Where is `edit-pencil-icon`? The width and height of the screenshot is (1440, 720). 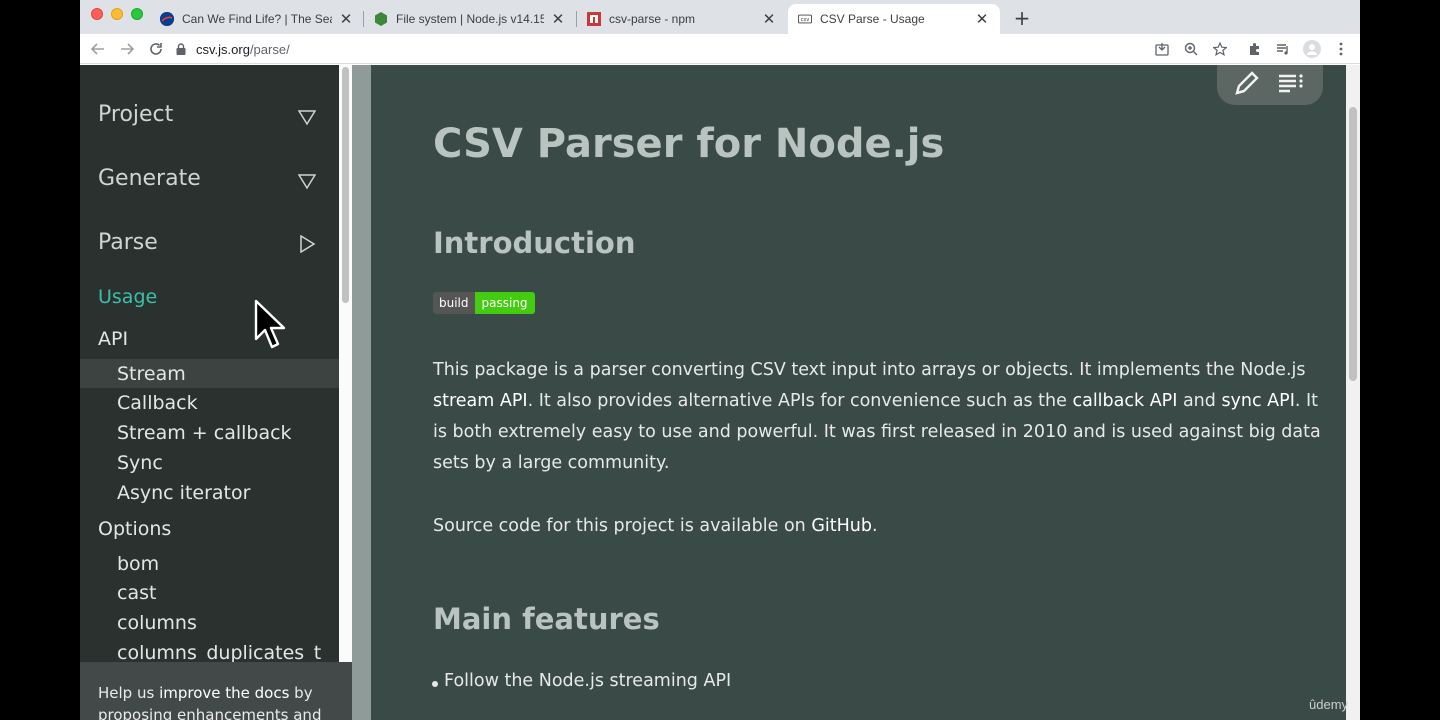 edit-pencil-icon is located at coordinates (1247, 84).